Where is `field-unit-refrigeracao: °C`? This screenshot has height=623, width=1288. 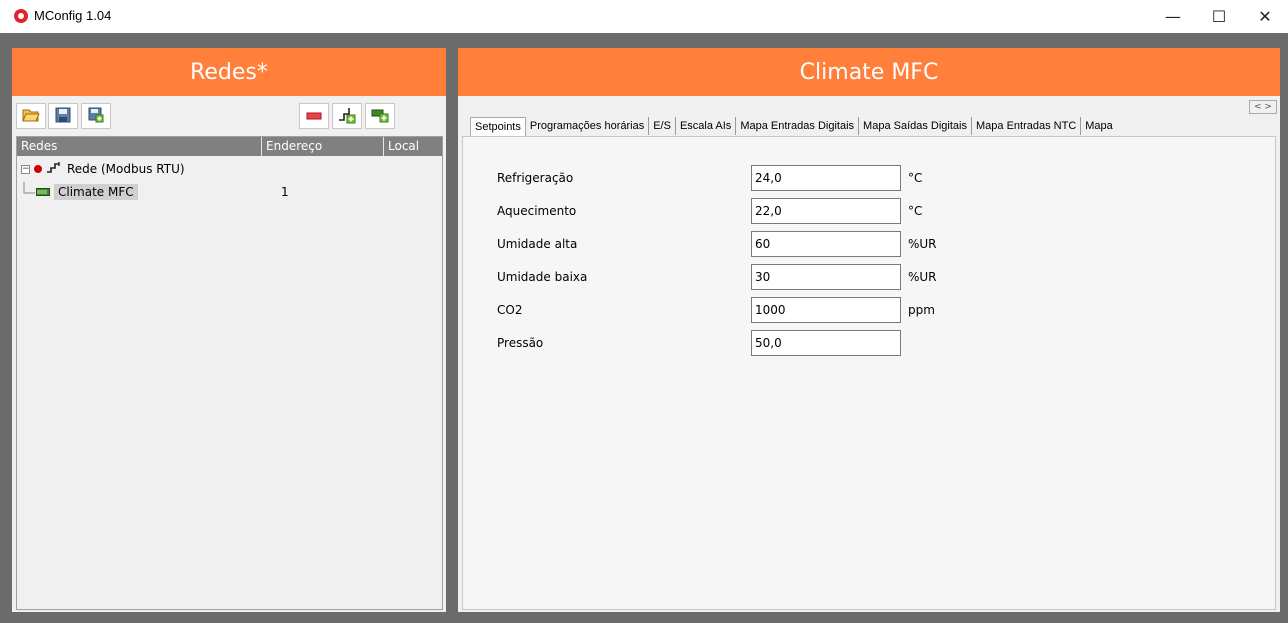 field-unit-refrigeracao: °C is located at coordinates (915, 178).